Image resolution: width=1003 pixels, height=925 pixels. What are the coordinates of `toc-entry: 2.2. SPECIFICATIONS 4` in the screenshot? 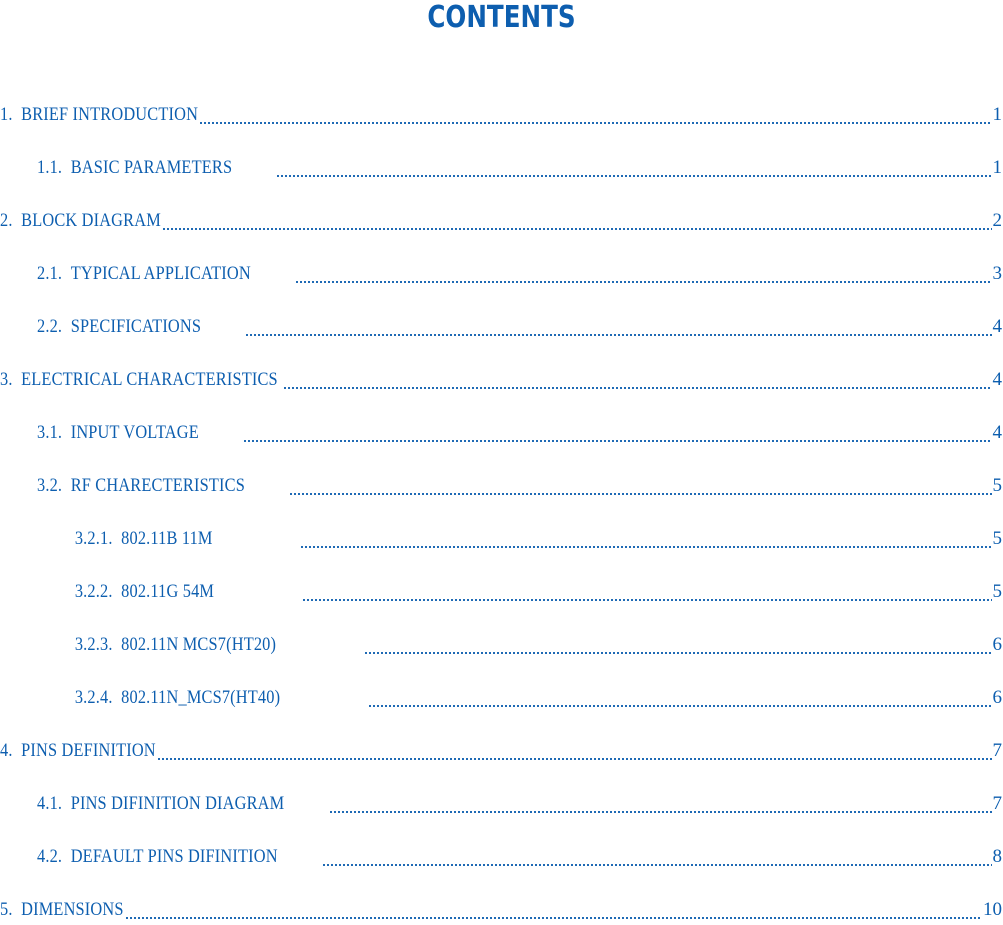 It's located at (501, 327).